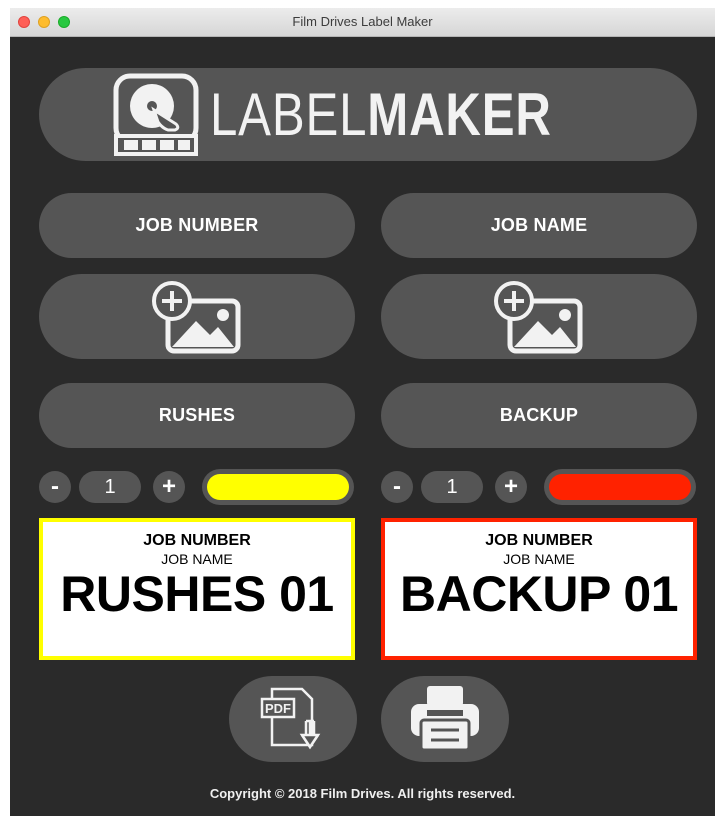  What do you see at coordinates (511, 487) in the screenshot?
I see `right-increment-button: +` at bounding box center [511, 487].